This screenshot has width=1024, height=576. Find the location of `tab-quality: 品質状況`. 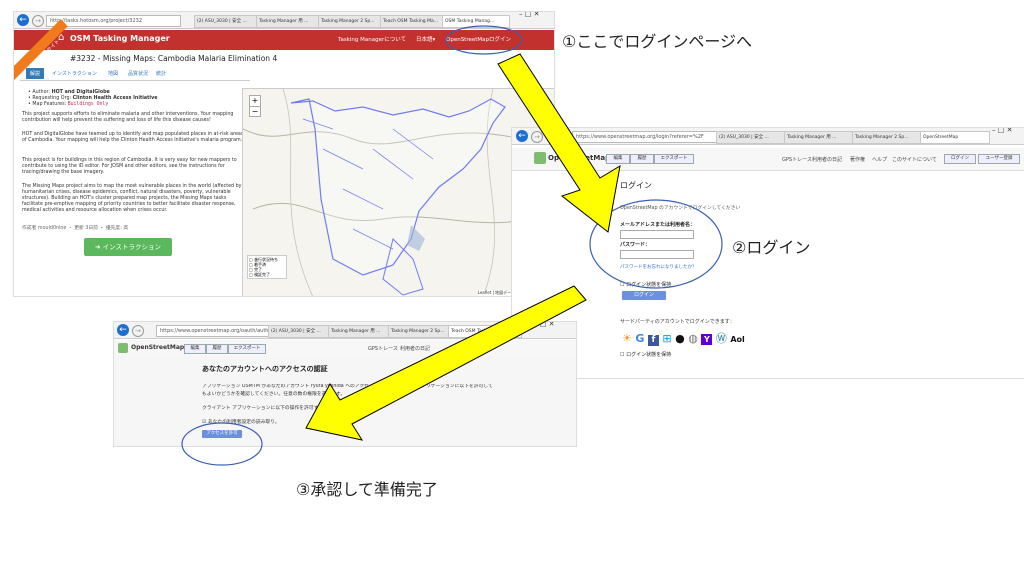

tab-quality: 品質状況 is located at coordinates (138, 73).